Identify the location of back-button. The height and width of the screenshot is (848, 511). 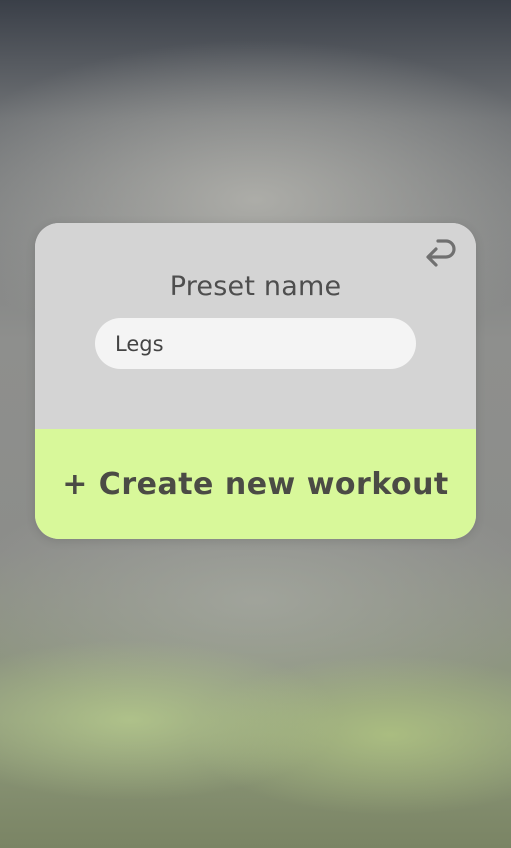
(439, 253).